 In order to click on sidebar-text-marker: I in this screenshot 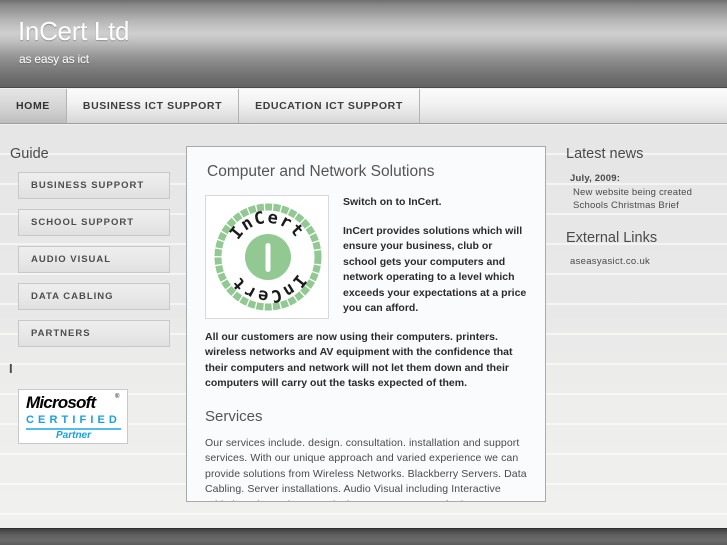, I will do `click(11, 368)`.